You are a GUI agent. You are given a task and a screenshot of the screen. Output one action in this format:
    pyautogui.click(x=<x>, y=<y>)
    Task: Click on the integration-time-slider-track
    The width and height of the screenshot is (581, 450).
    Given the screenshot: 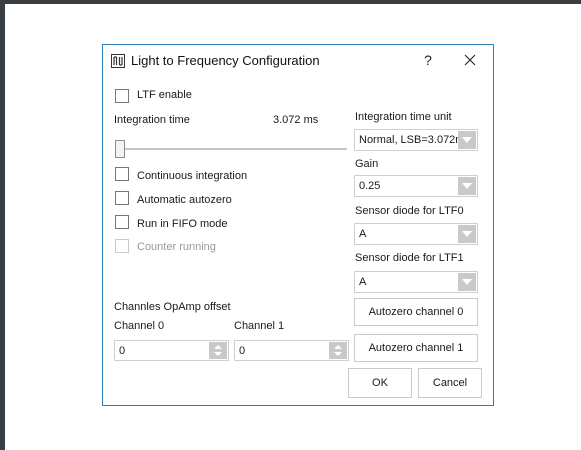 What is the action you would take?
    pyautogui.click(x=232, y=149)
    